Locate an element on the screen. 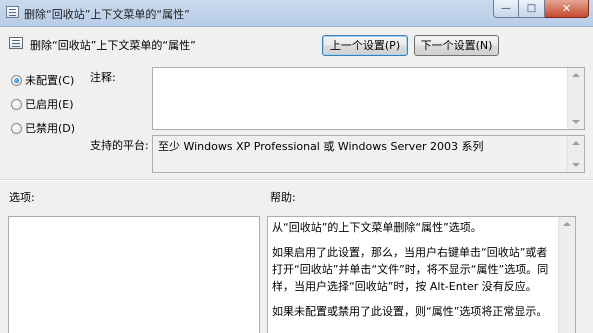 The width and height of the screenshot is (593, 333). radio-not-configured: 未配置(C) is located at coordinates (42, 80).